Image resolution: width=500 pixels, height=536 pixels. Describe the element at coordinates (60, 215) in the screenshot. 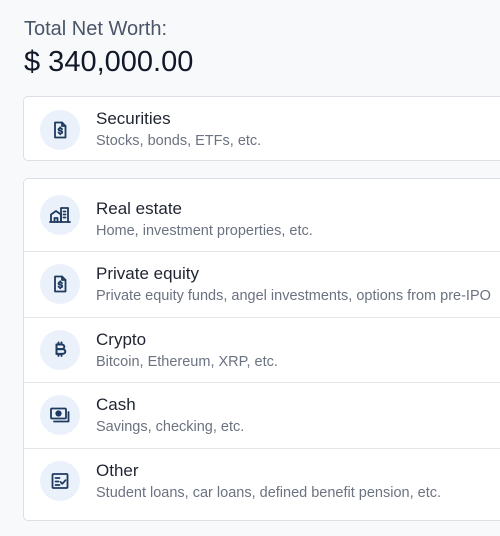

I see `building-icon` at that location.